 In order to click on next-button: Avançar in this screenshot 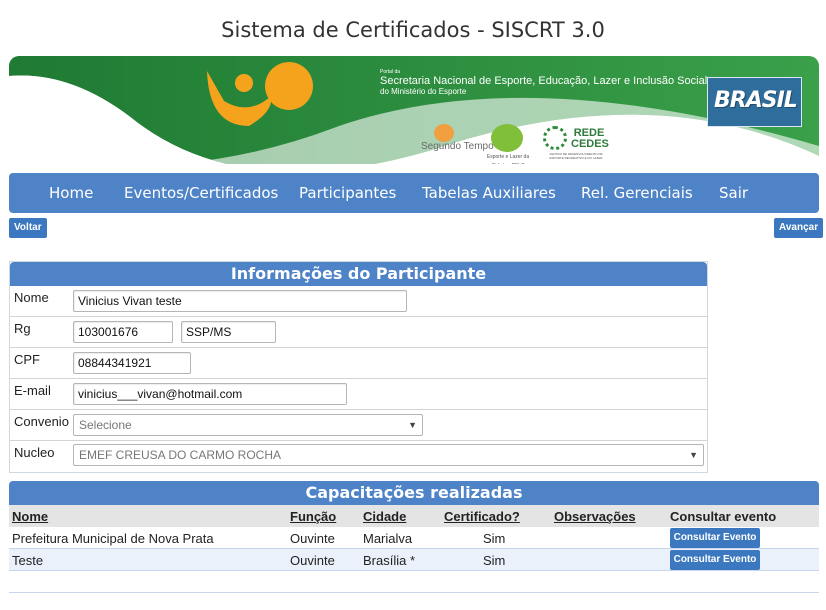, I will do `click(799, 228)`.